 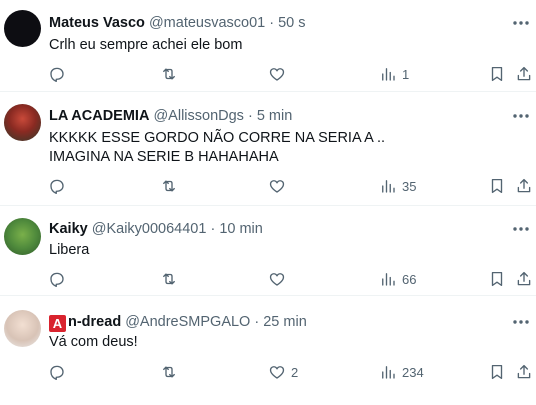 I want to click on tweet-text-line: KKKKK ESSE GORDO NÃO CORRE NA SERIA A .., so click(x=217, y=138).